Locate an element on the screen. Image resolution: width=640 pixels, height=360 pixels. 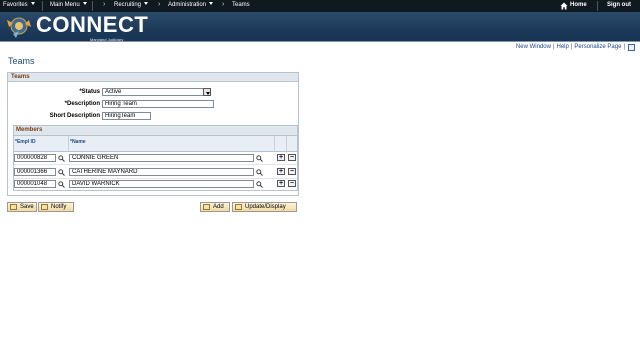
maryland-judiciary-seal-icon is located at coordinates (19, 27).